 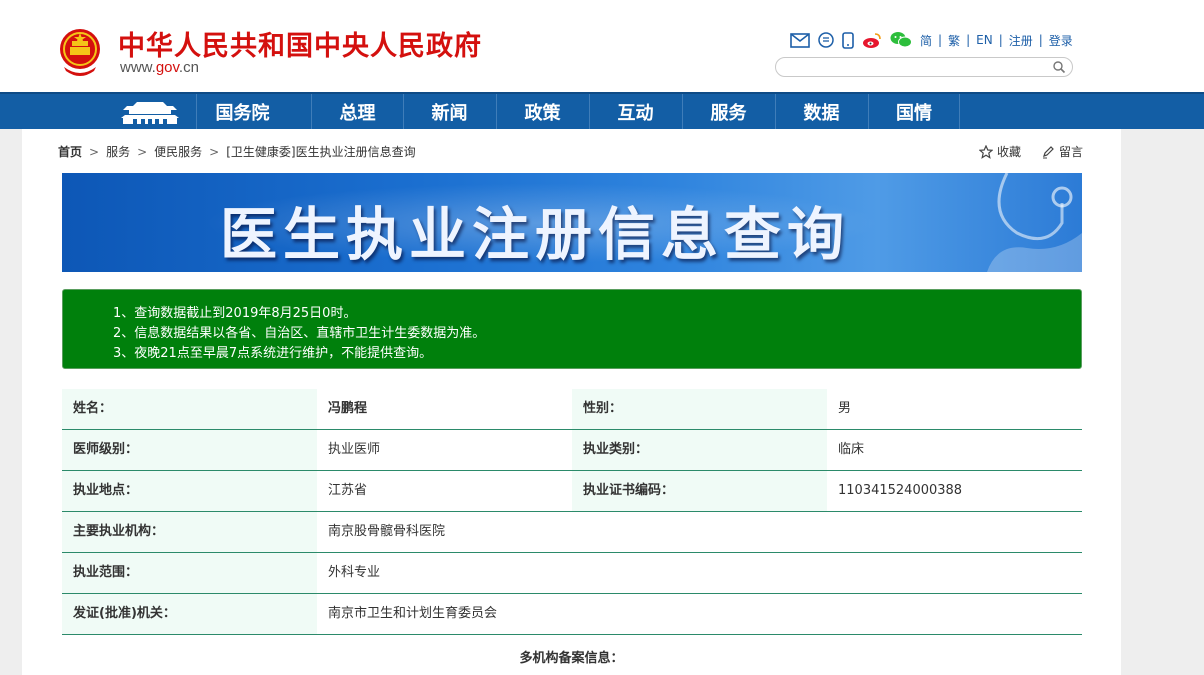 What do you see at coordinates (954, 409) in the screenshot?
I see `gender-value: 男` at bounding box center [954, 409].